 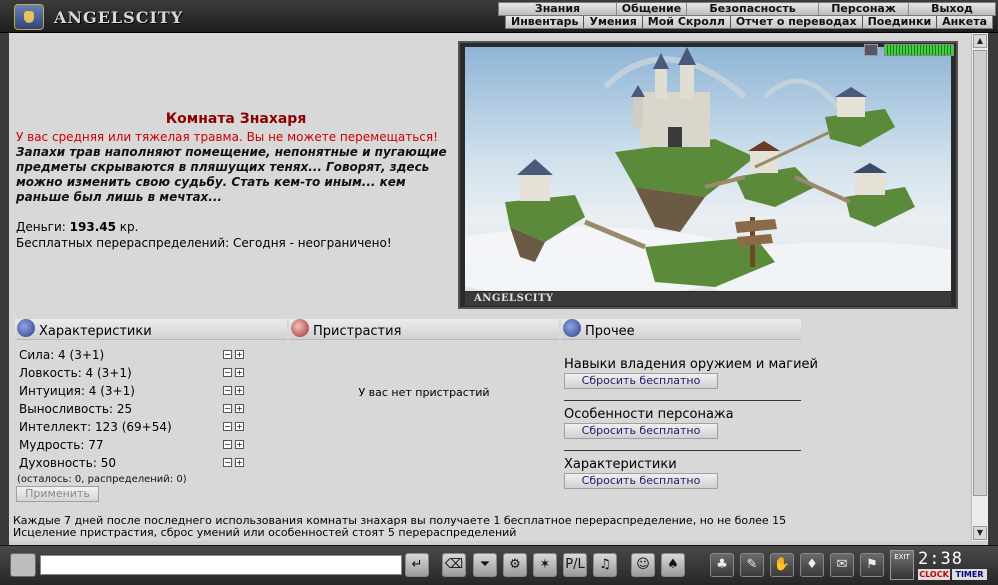 I want to click on shield-icon: ♦, so click(x=812, y=565).